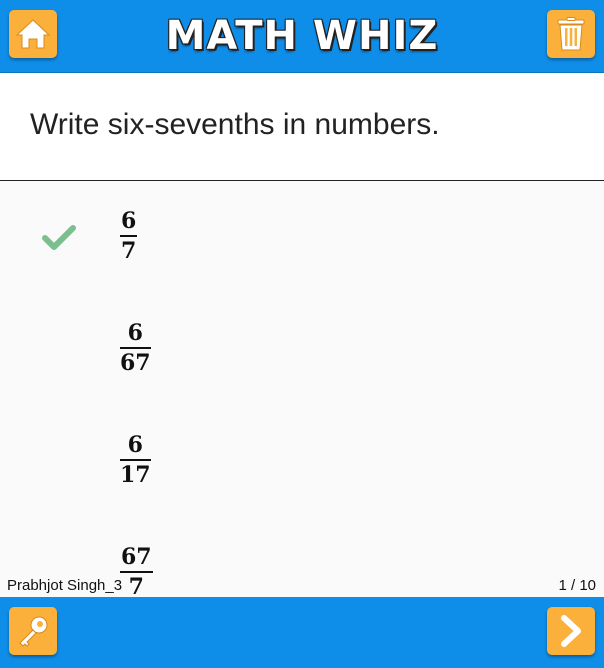 The image size is (604, 668). I want to click on page-counter: 1 / 10, so click(577, 585).